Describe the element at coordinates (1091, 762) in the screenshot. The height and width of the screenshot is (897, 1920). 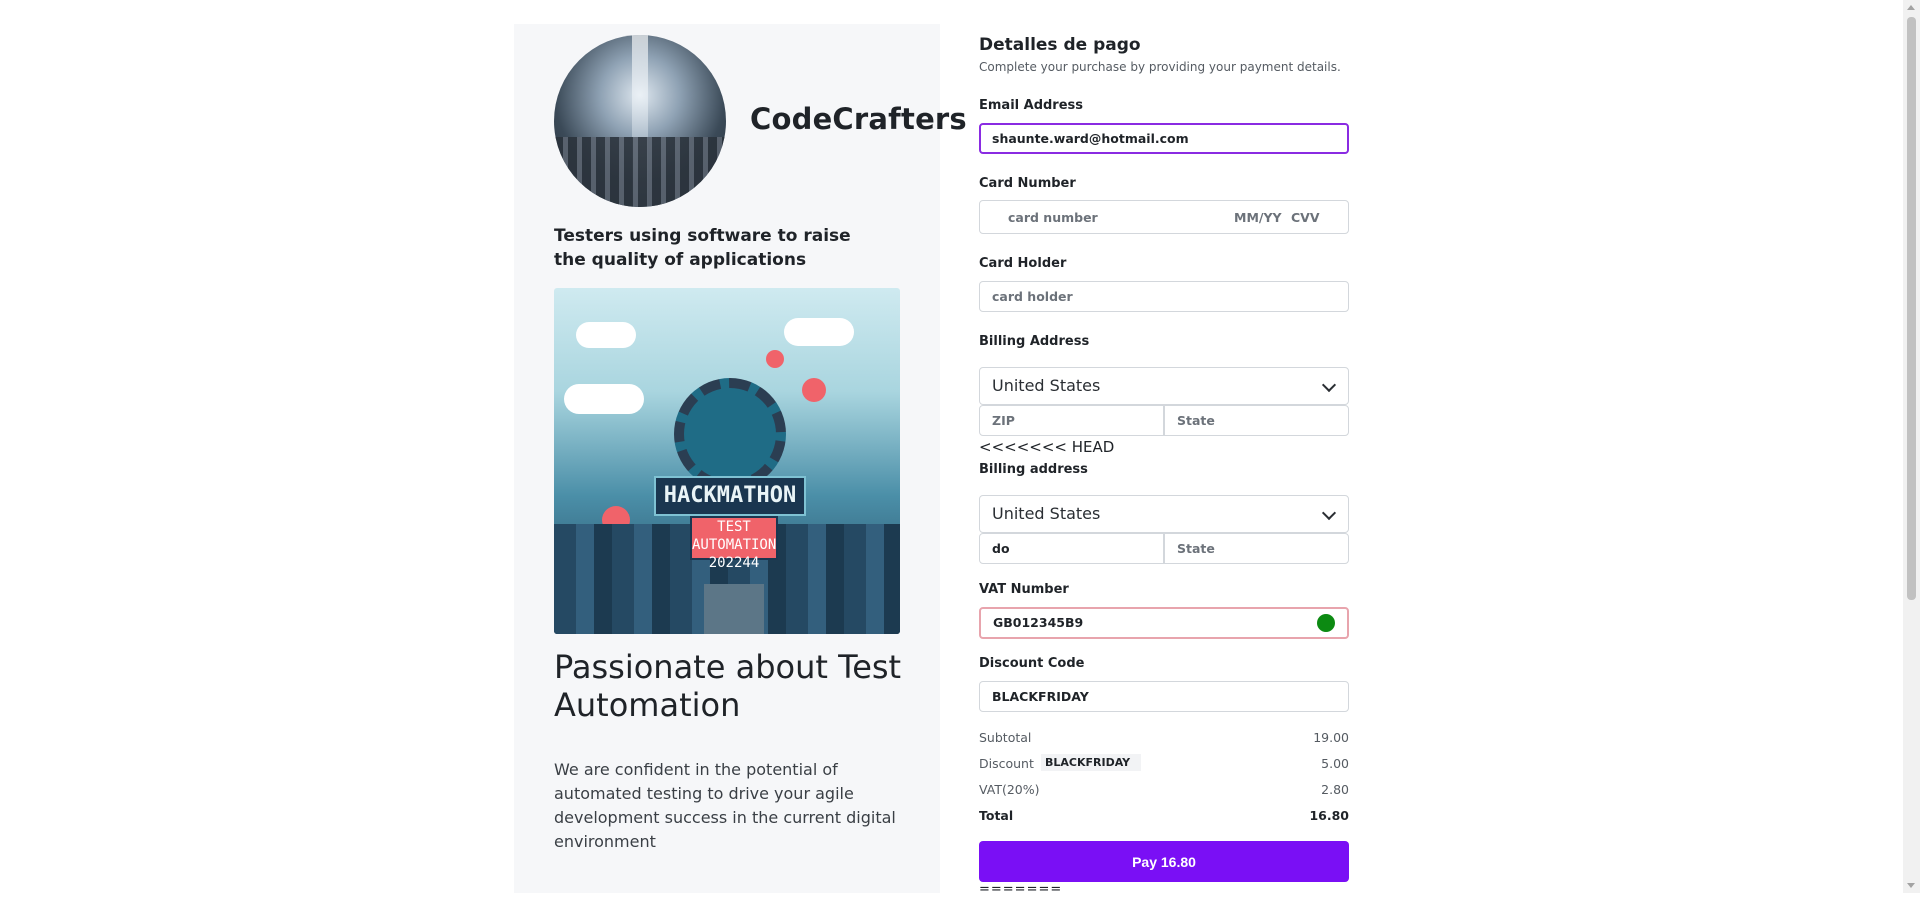
I see `discount-code-chip: BLACKFRIDAY` at that location.